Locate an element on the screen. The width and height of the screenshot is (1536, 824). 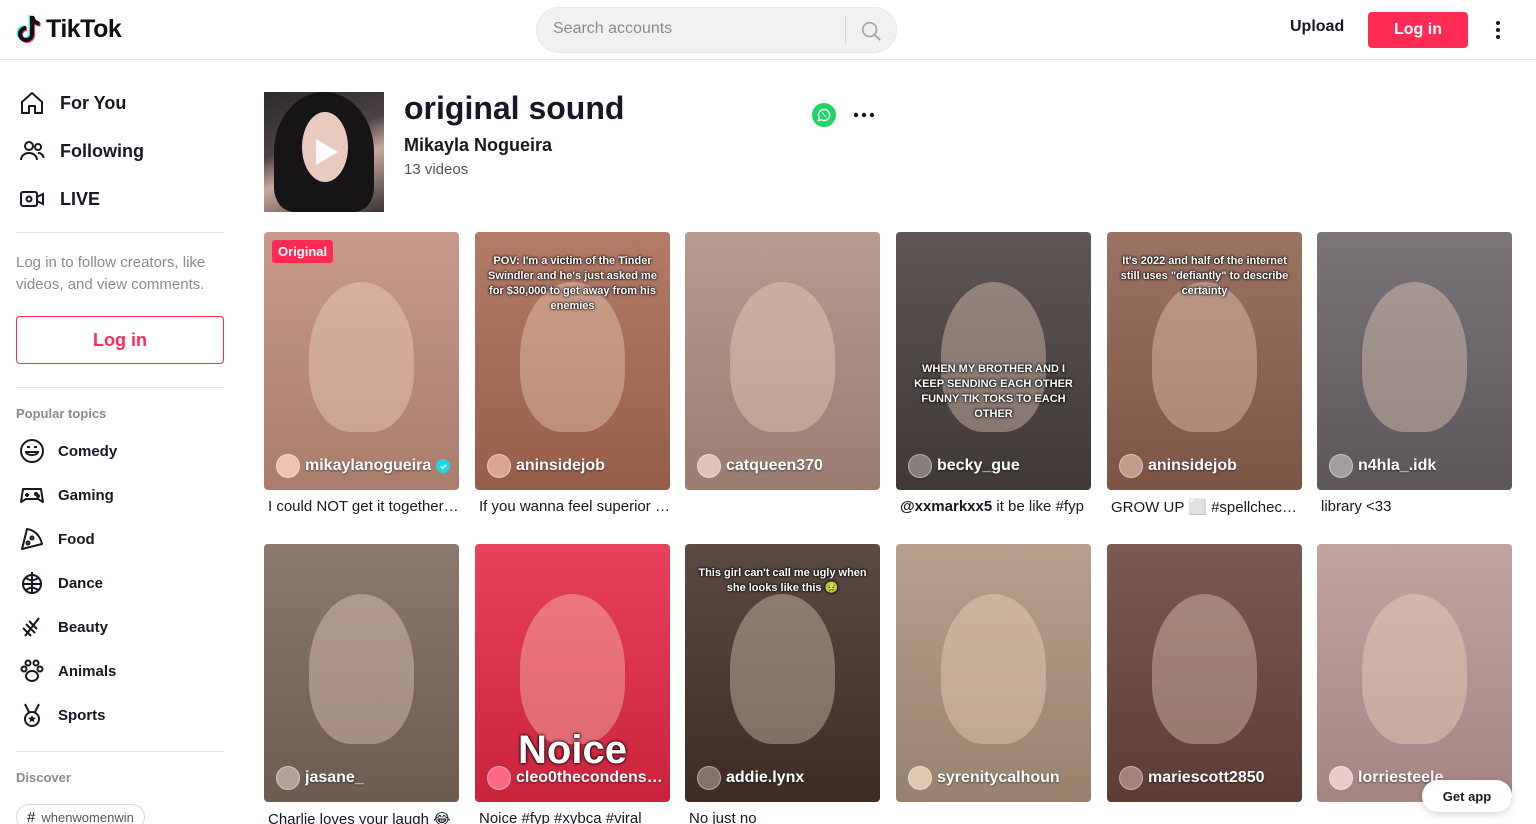
video-caption: @xxmarkxx5 it be like #fyp is located at coordinates (995, 506).